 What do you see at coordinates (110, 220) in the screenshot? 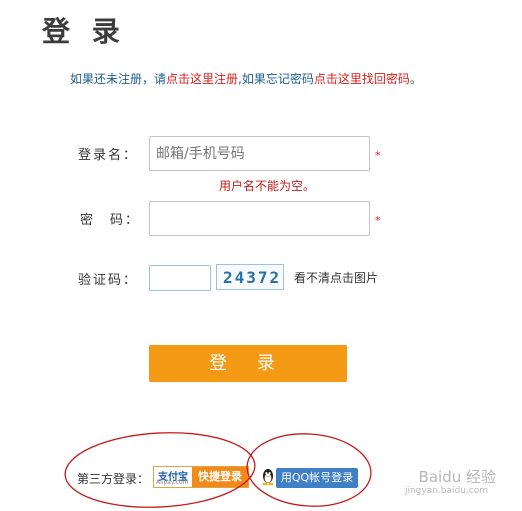
I see `password-label: 密 码：` at bounding box center [110, 220].